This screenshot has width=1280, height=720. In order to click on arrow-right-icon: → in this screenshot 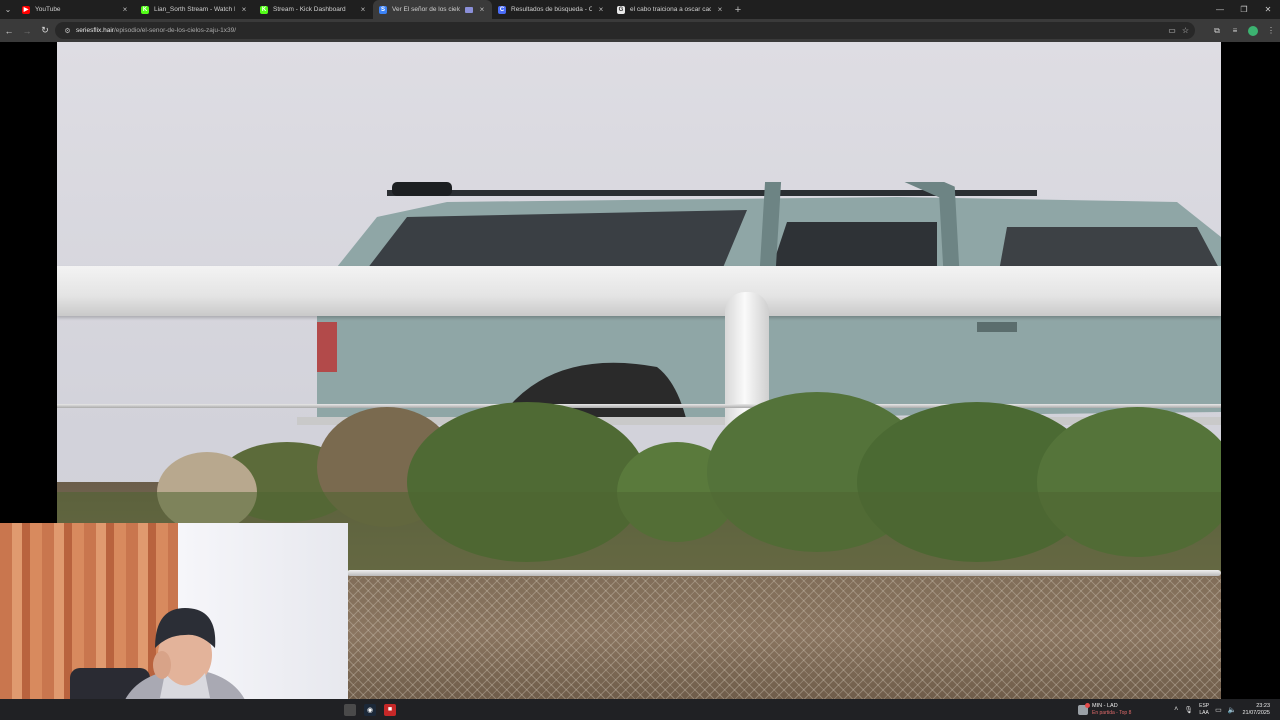, I will do `click(27, 30)`.